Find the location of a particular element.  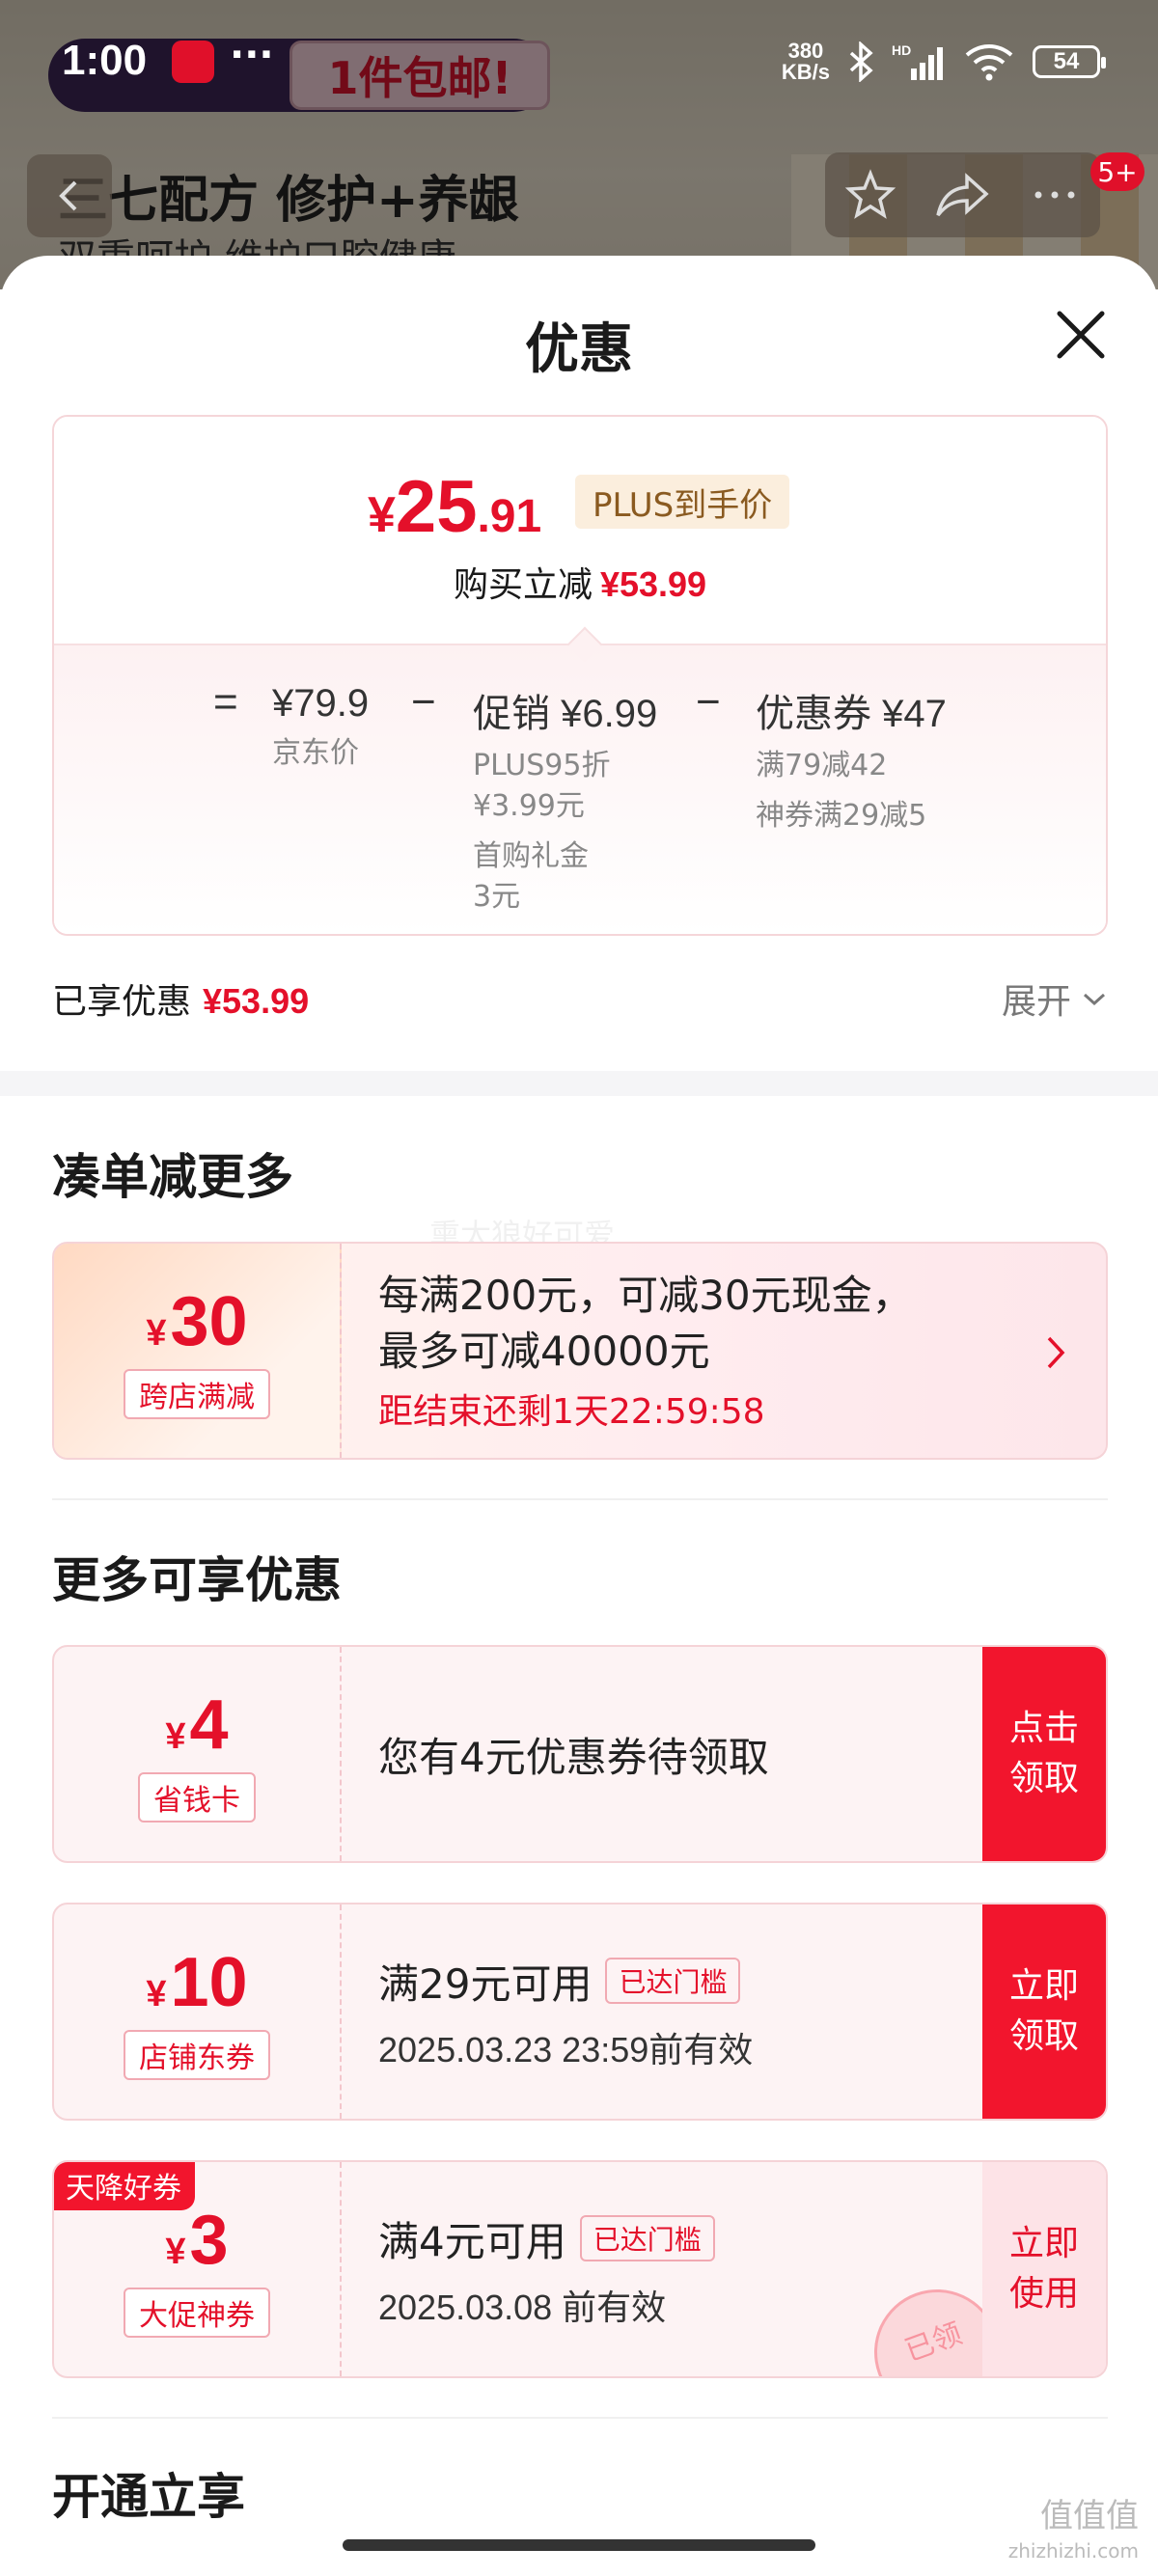

coupon-validity: 2025.03.23 23:59前有效 is located at coordinates (566, 2049).